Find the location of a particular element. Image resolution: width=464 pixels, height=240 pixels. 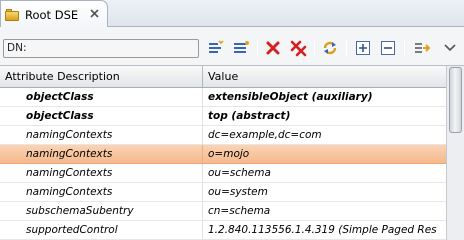

value-cell: 1.2.840.113556.1.4.319 (Simple Paged Res is located at coordinates (324, 230).